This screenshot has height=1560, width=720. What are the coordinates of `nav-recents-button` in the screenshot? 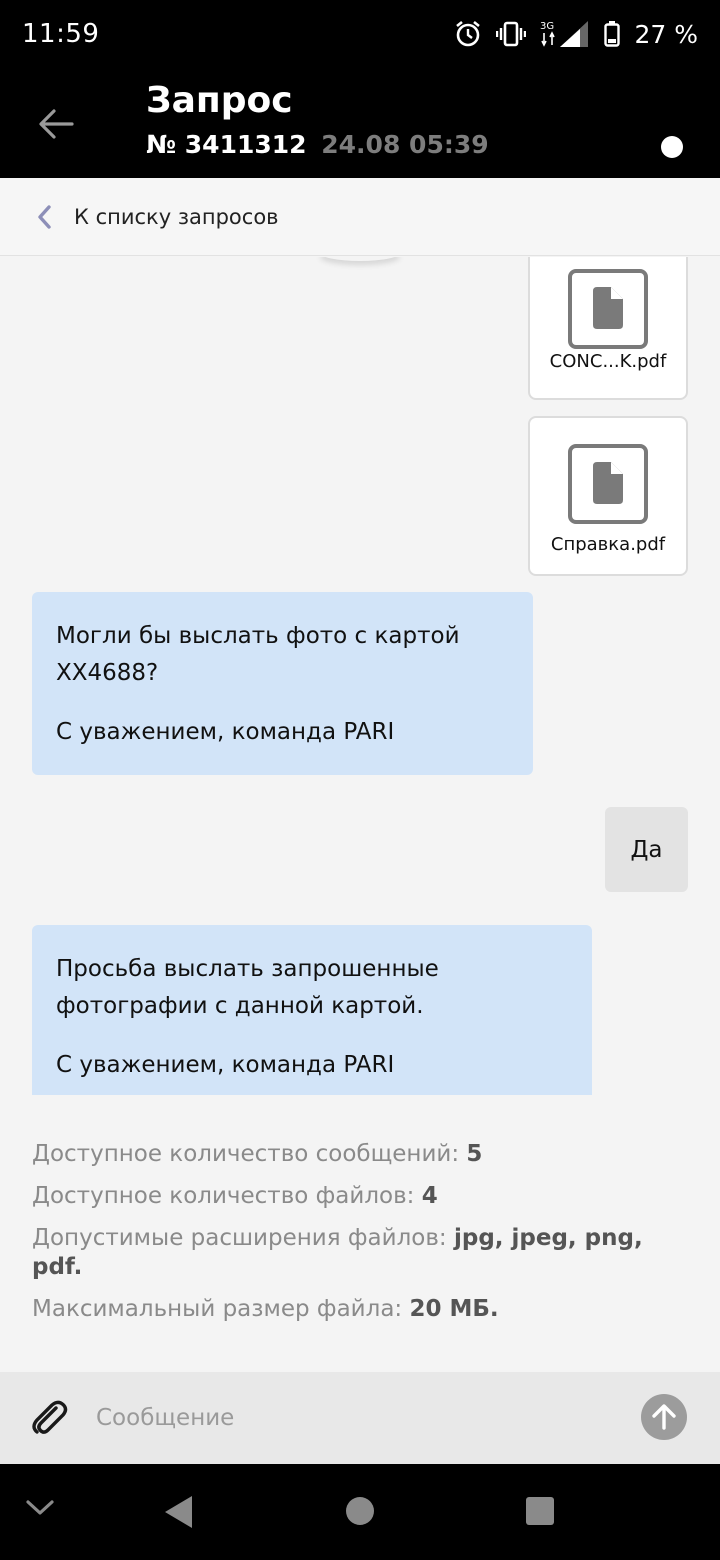 It's located at (540, 1513).